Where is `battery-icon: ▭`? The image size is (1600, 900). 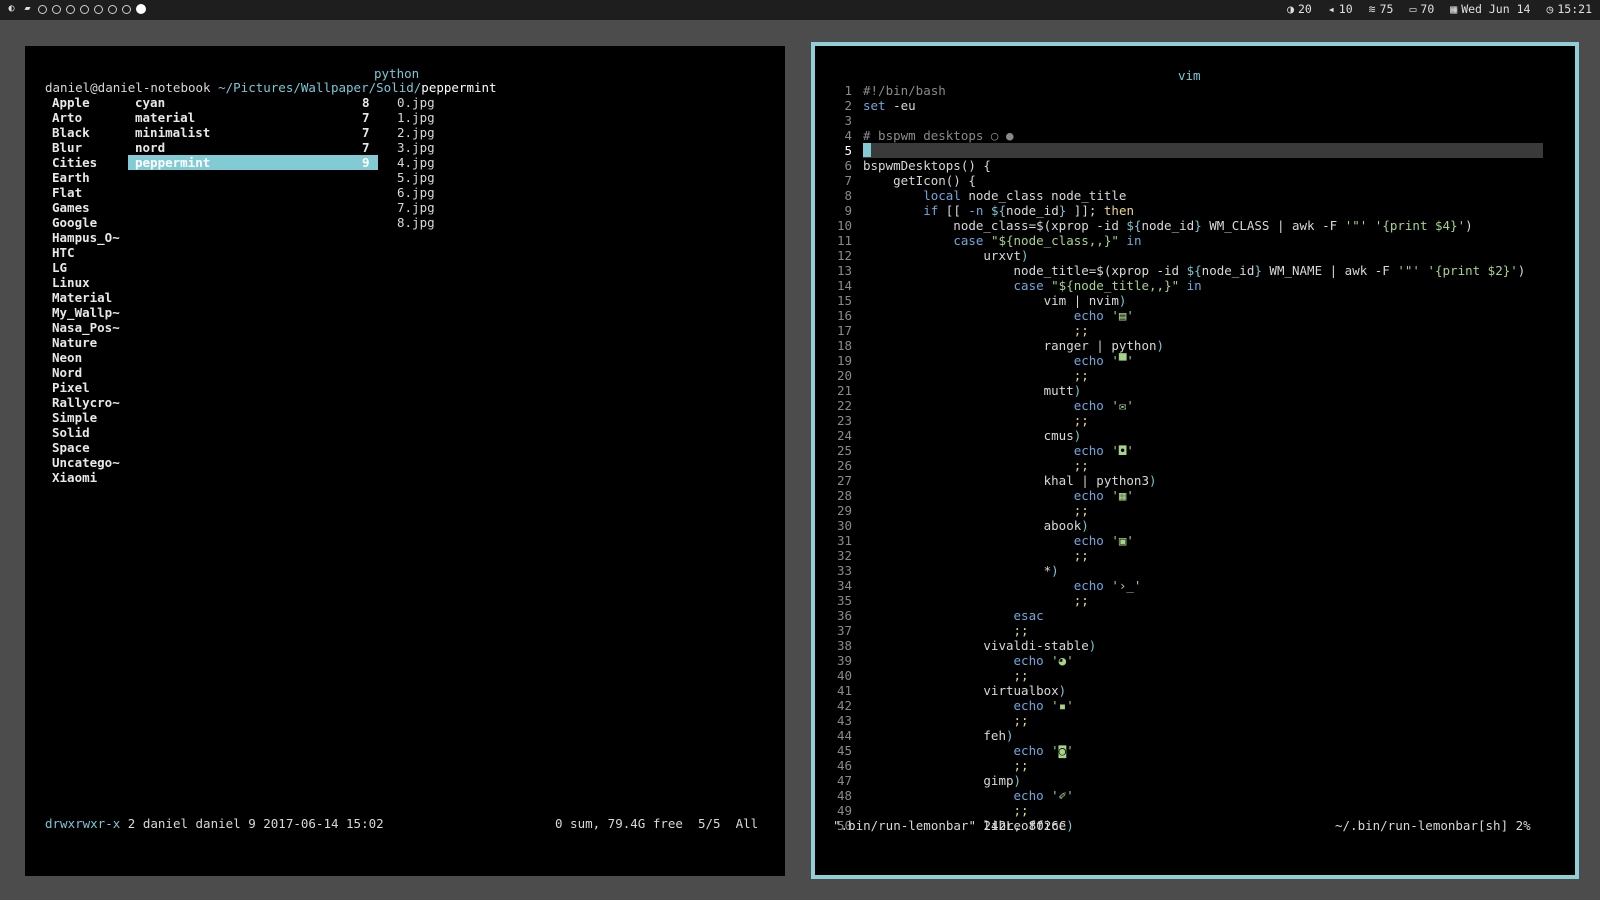
battery-icon: ▭ is located at coordinates (1413, 9).